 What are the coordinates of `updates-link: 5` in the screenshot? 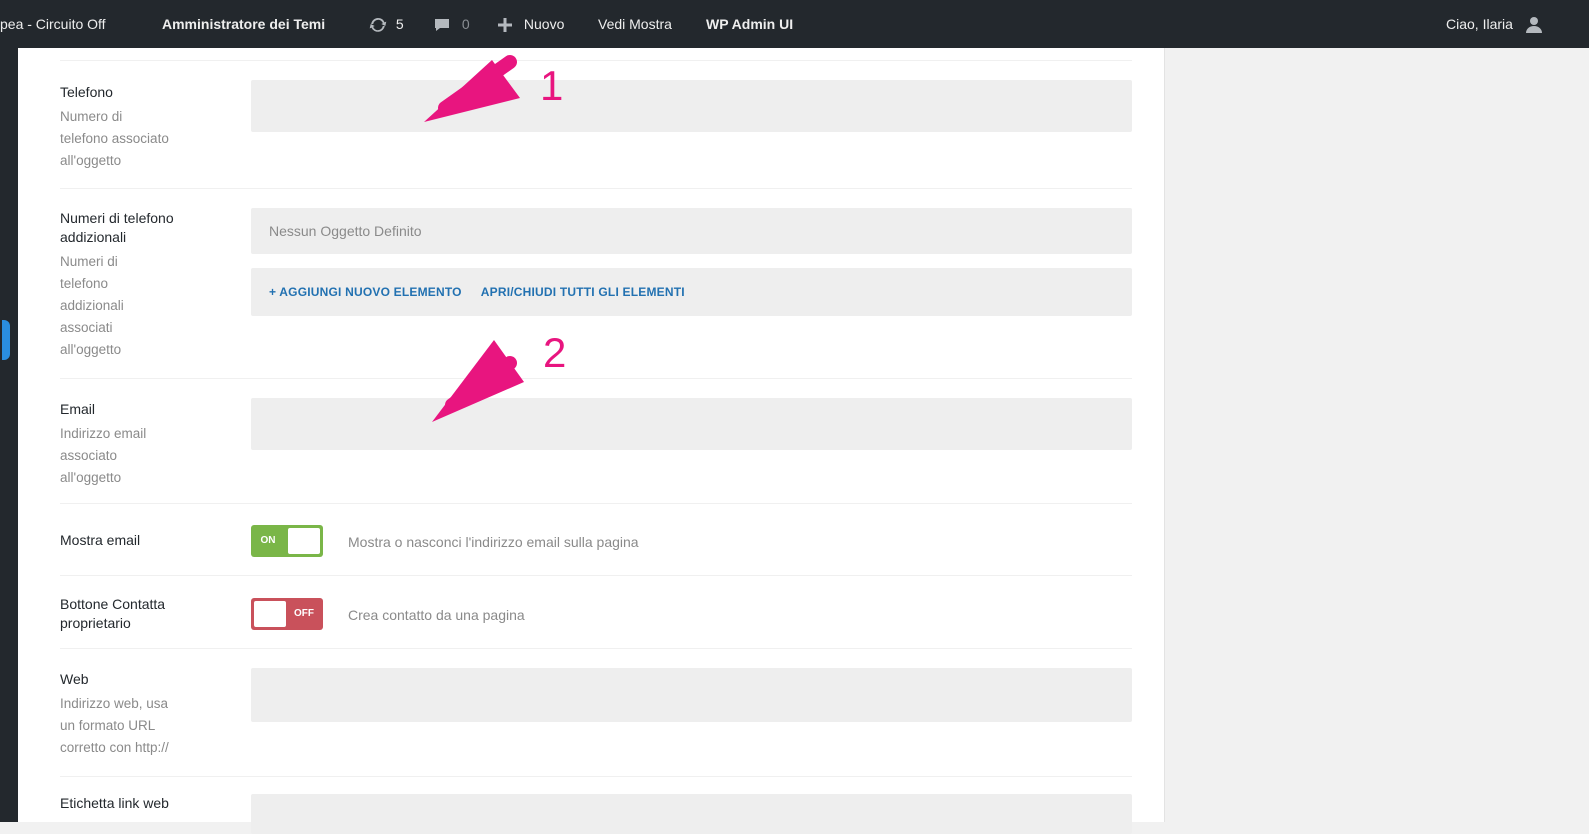 It's located at (386, 24).